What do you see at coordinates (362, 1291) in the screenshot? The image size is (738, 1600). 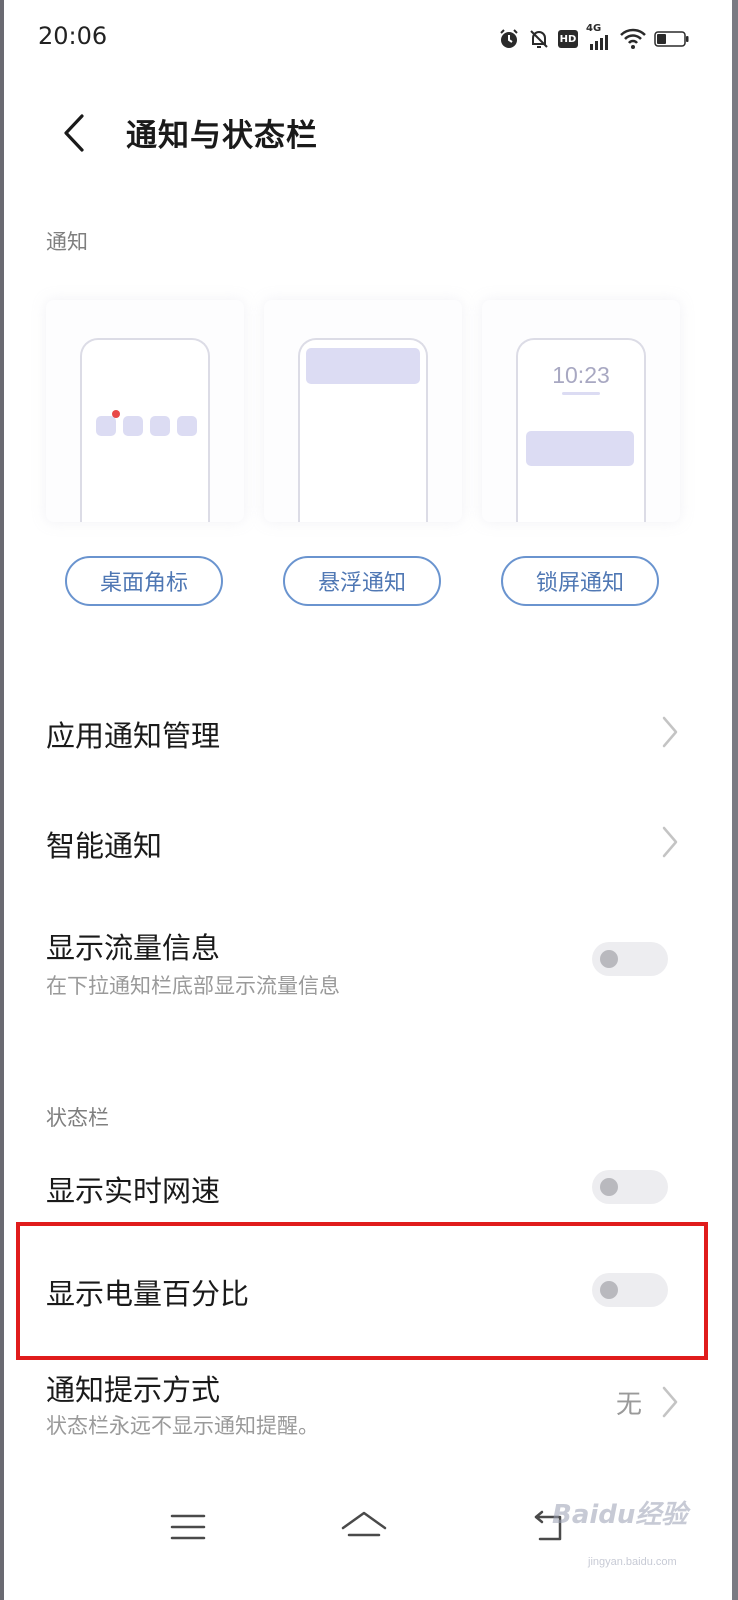 I see `highlight-box` at bounding box center [362, 1291].